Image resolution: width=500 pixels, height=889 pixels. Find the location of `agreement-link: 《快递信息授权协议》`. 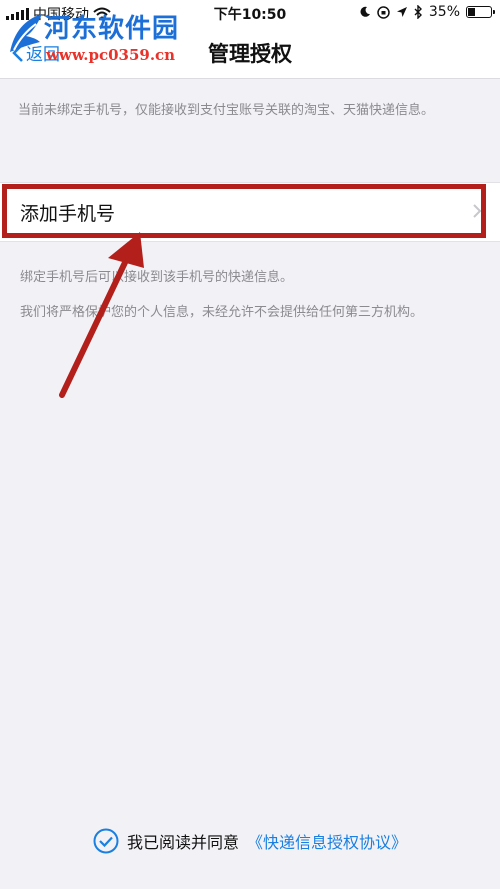

agreement-link: 《快递信息授权协议》 is located at coordinates (327, 841).